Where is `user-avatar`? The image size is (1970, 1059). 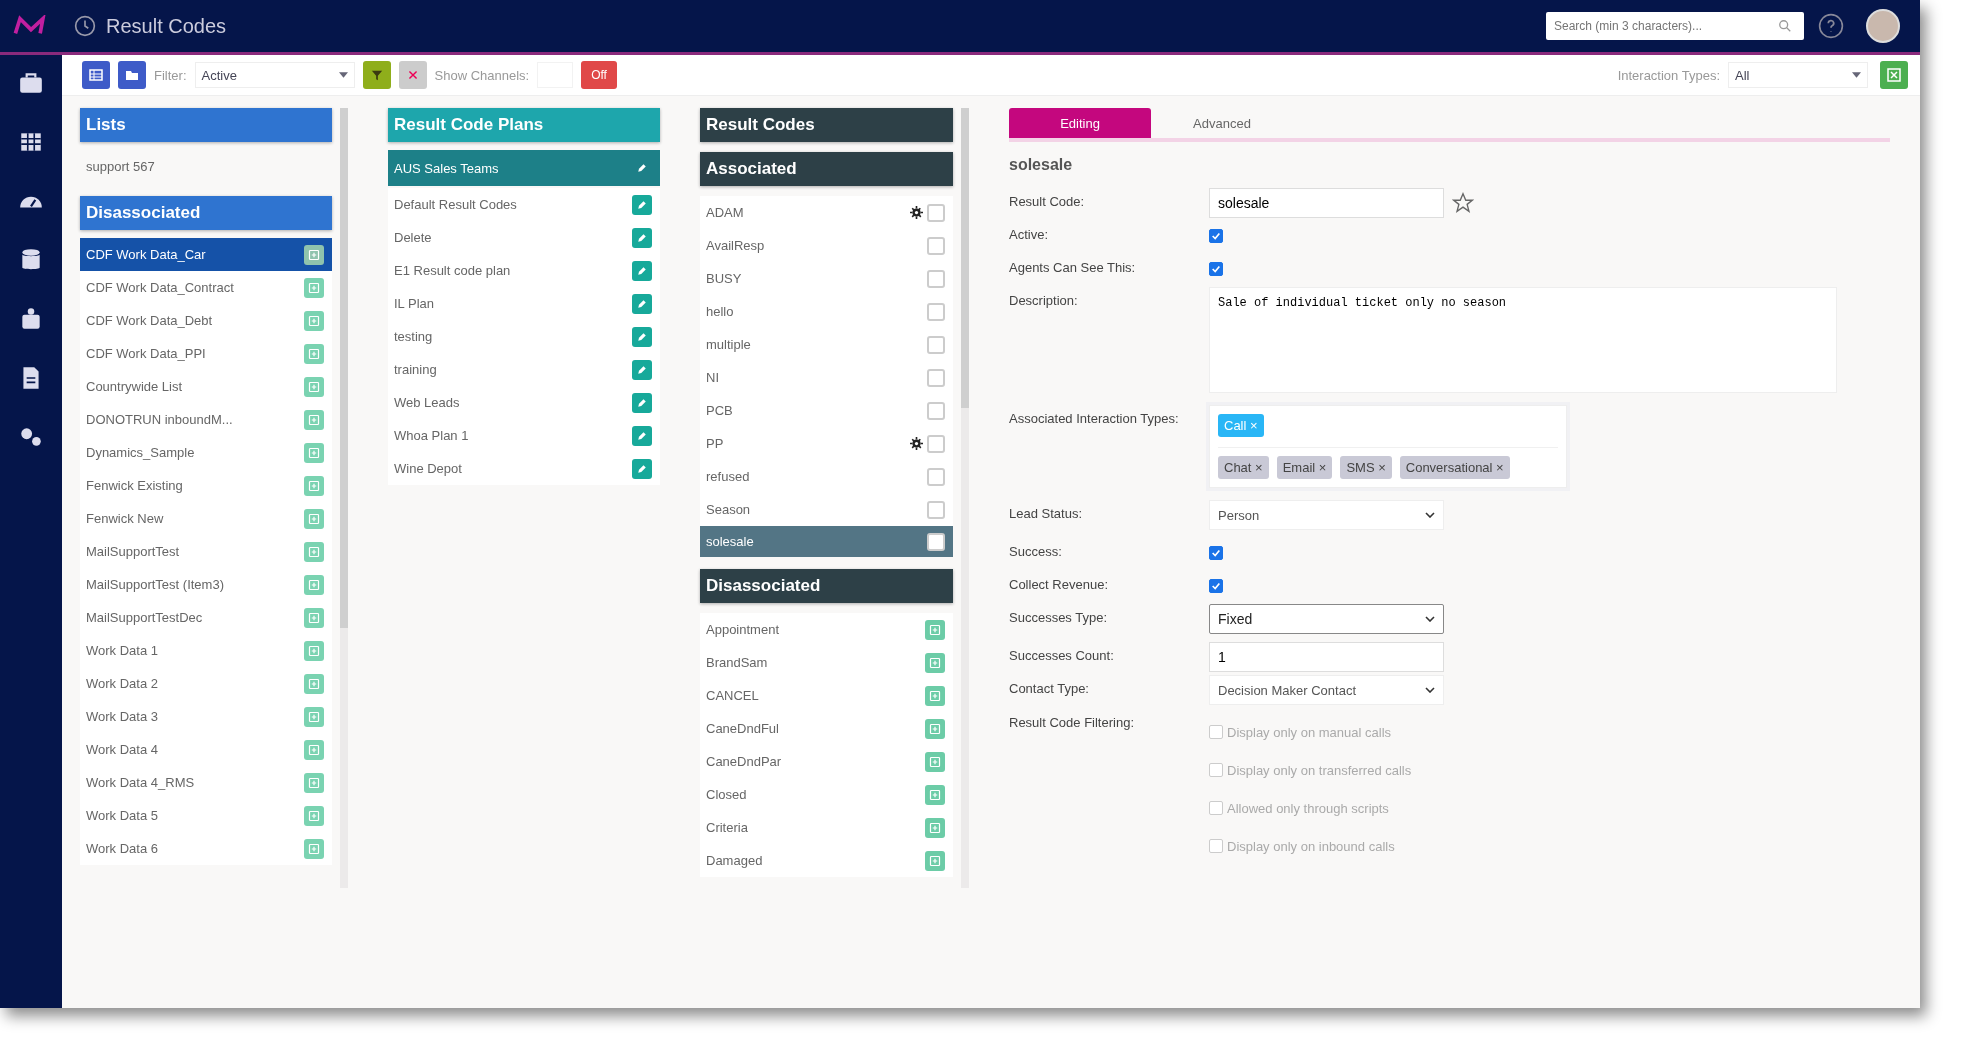
user-avatar is located at coordinates (1883, 26).